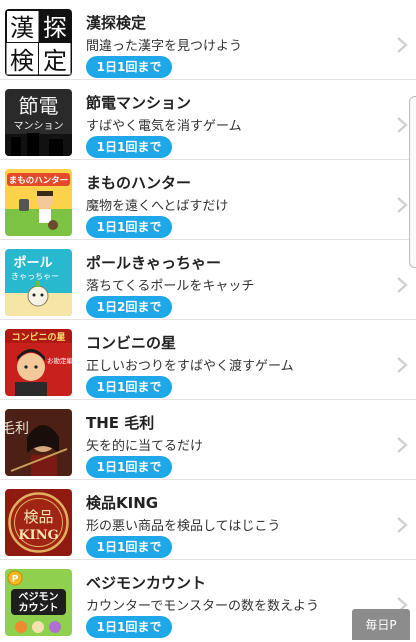  I want to click on icon-char-2: 探, so click(55, 28).